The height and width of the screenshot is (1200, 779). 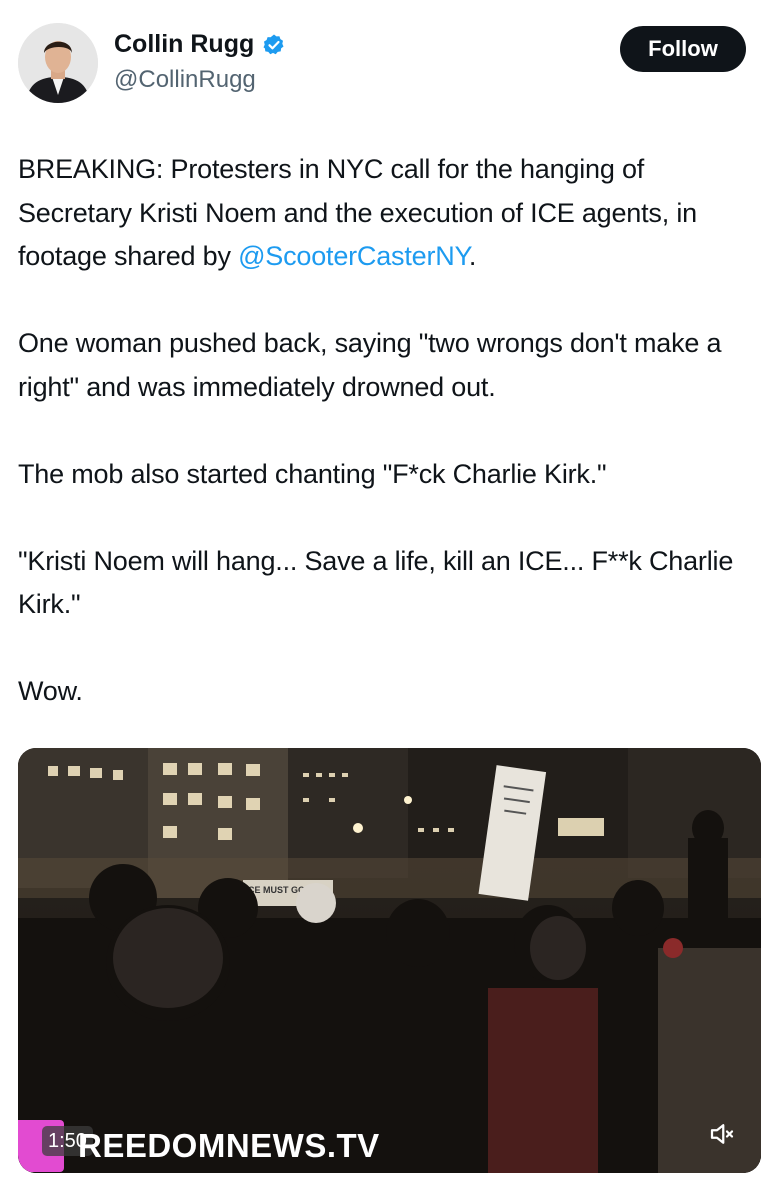 What do you see at coordinates (276, 890) in the screenshot?
I see `protest-sign-text: CE MUST GO` at bounding box center [276, 890].